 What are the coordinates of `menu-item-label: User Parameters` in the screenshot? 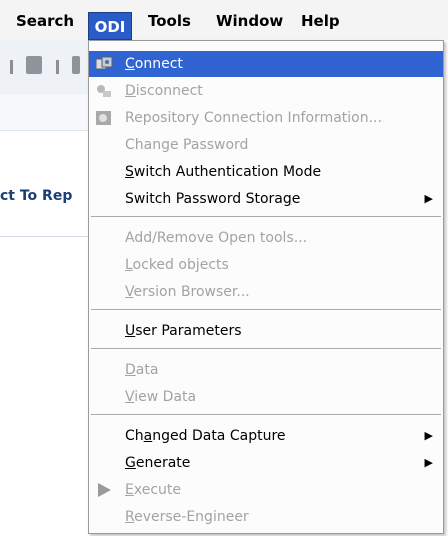 It's located at (183, 331).